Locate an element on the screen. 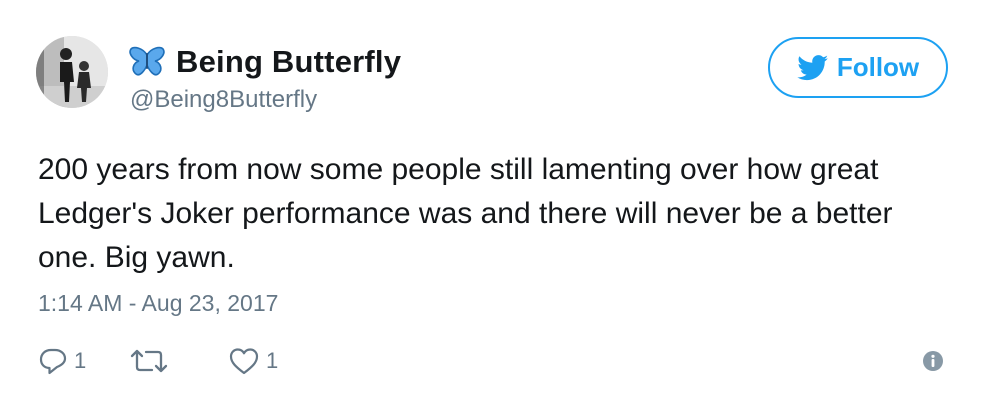  user-name-row: Being Butterfly is located at coordinates (264, 62).